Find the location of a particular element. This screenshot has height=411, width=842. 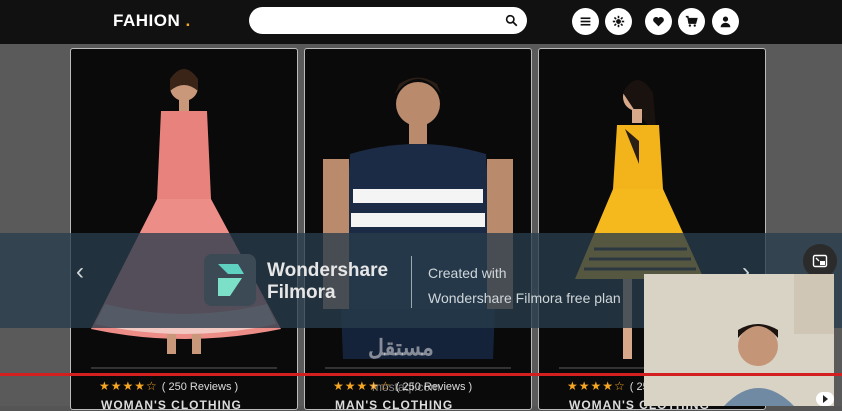

picture-in-picture-button is located at coordinates (820, 261).